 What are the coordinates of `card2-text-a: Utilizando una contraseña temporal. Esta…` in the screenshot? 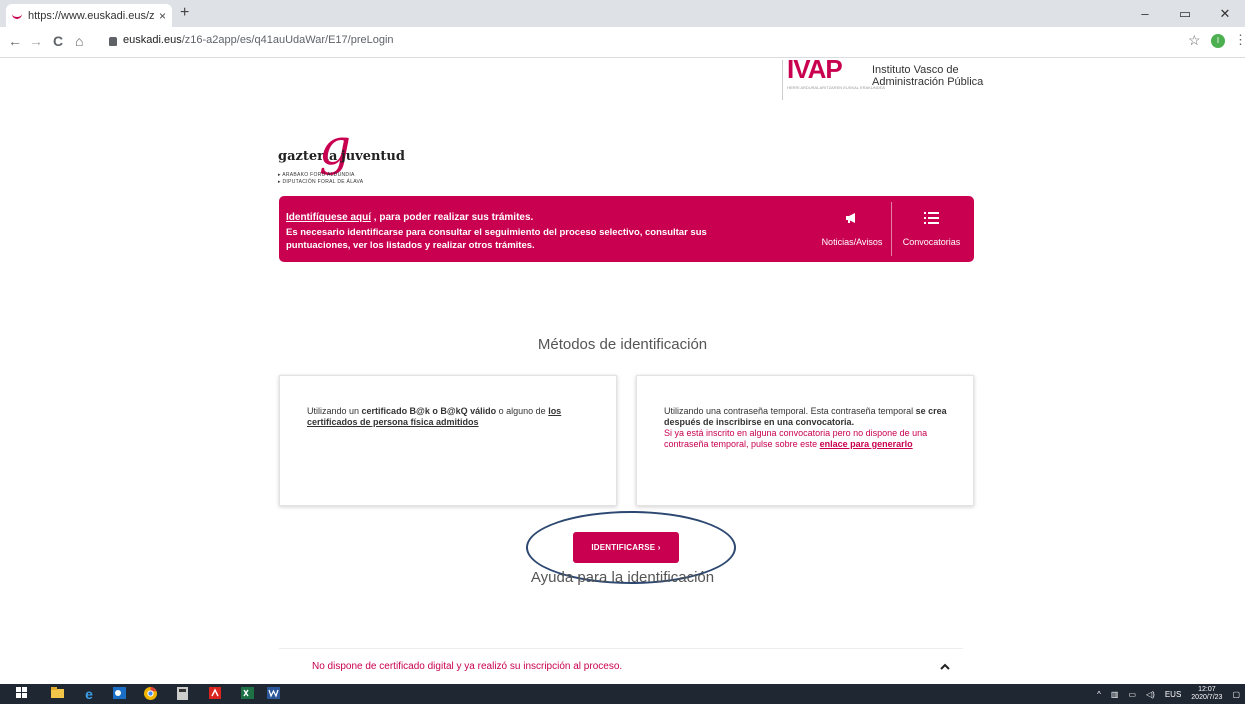 It's located at (790, 411).